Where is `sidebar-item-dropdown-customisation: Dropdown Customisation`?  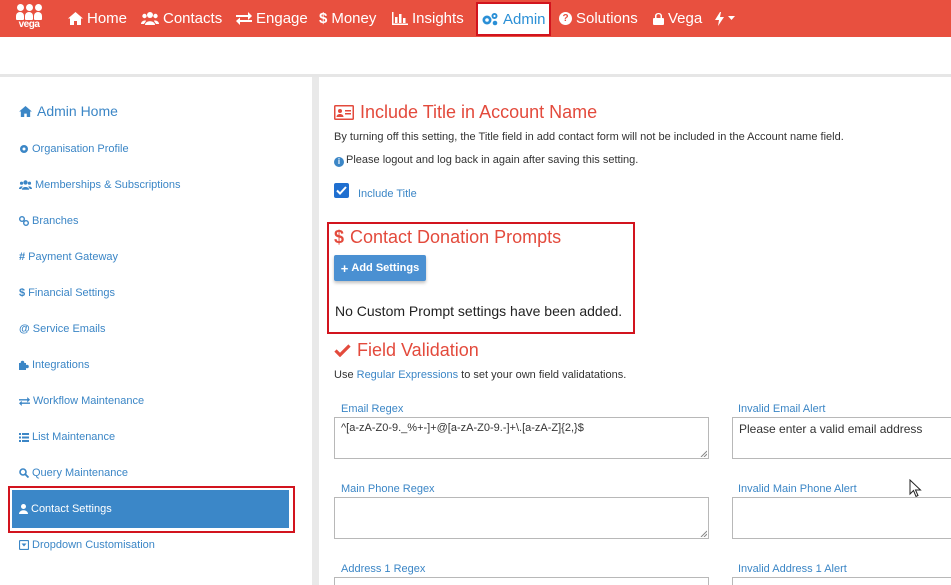
sidebar-item-dropdown-customisation: Dropdown Customisation is located at coordinates (87, 545).